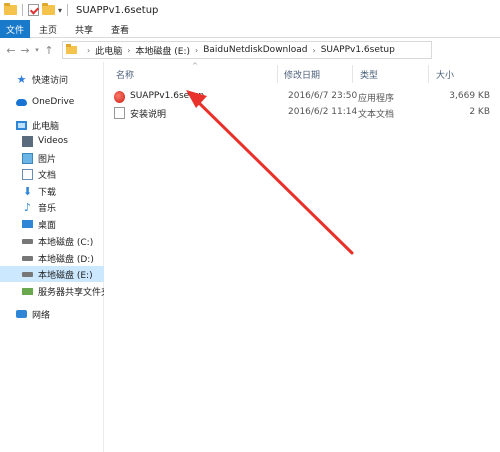 The image size is (500, 452). I want to click on text-file-icon, so click(119, 113).